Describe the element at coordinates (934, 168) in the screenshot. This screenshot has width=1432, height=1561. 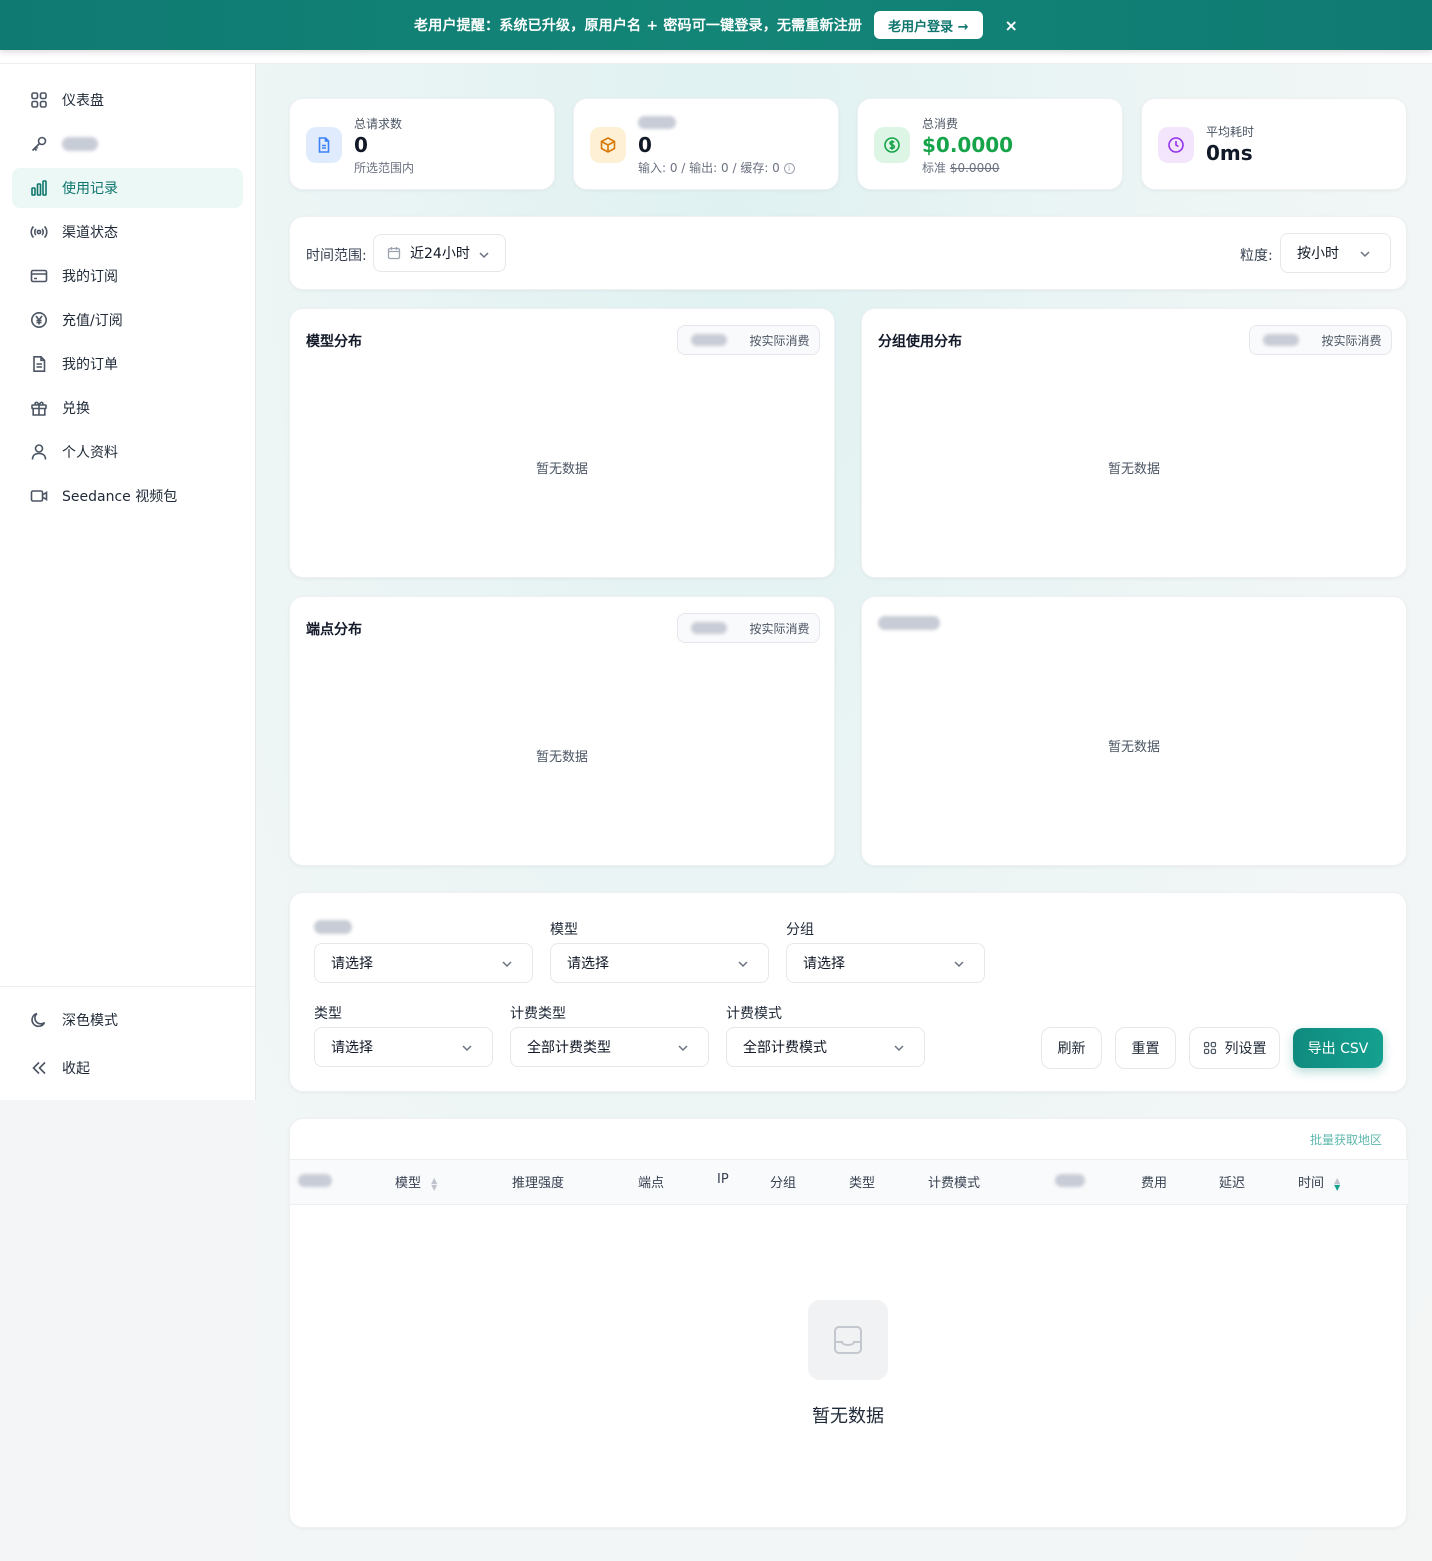
I see `standard-label: 标准` at that location.